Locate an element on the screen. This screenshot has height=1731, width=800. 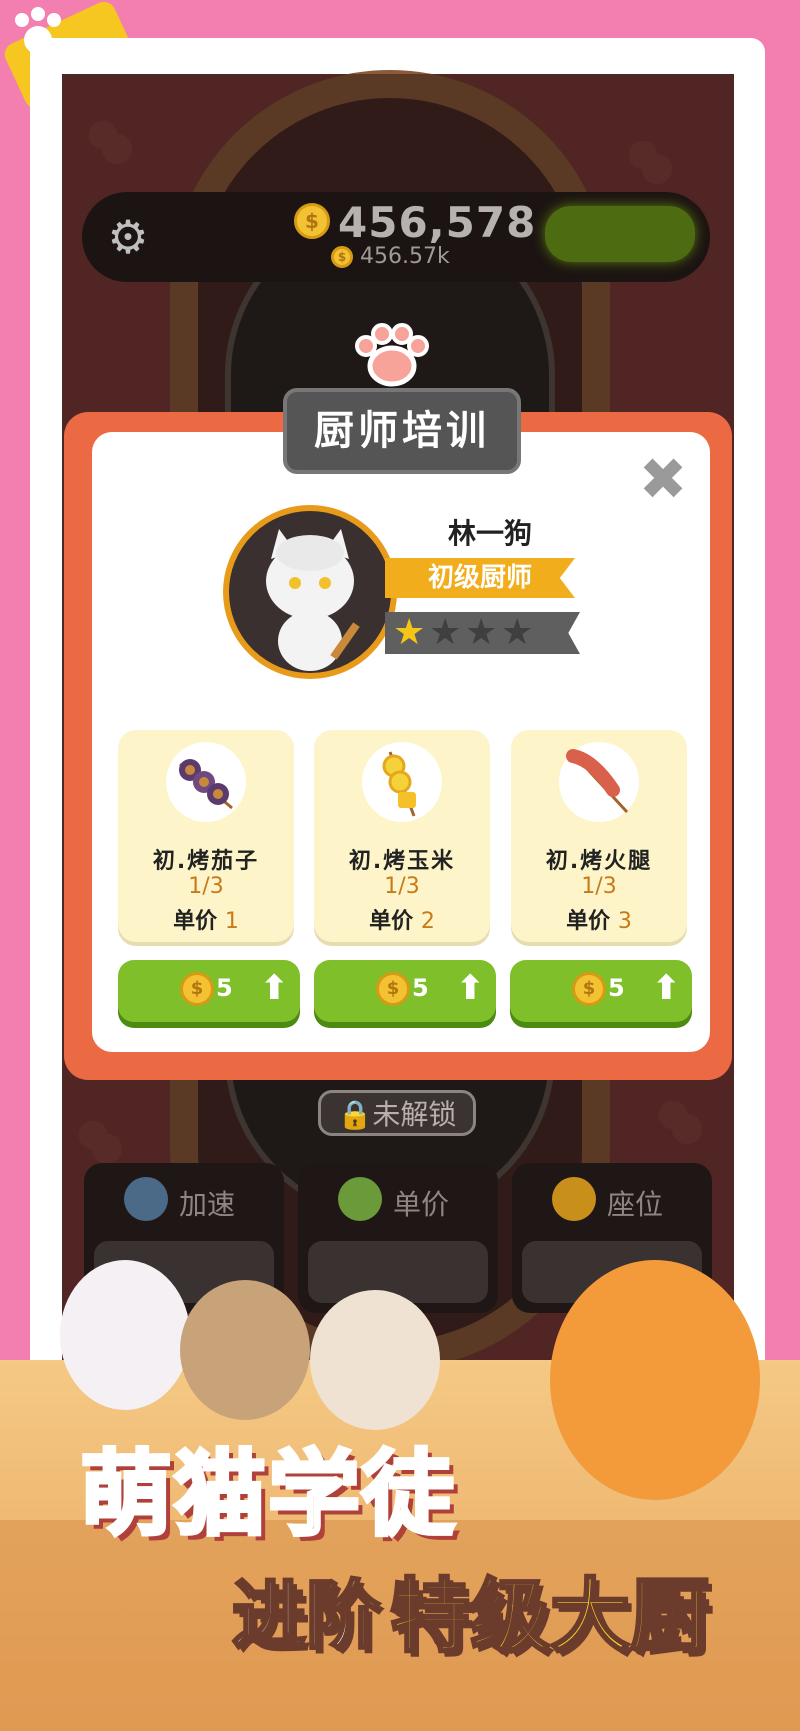
dish-name: 初.烤茄子 is located at coordinates (206, 861).